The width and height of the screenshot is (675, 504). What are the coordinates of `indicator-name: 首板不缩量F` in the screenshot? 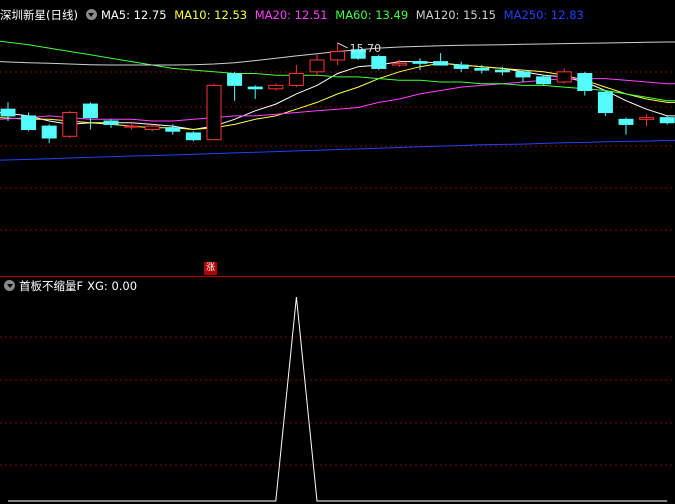 It's located at (51, 286).